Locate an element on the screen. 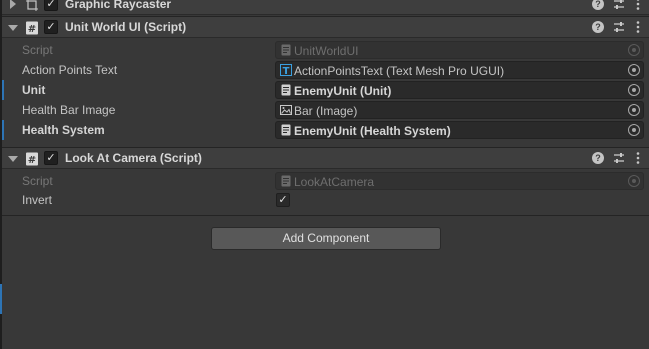 The width and height of the screenshot is (649, 349). add-component-button: Add Component is located at coordinates (326, 238).